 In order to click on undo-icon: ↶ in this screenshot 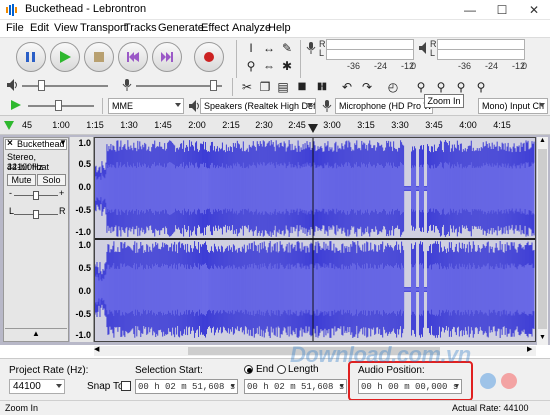, I will do `click(347, 87)`.